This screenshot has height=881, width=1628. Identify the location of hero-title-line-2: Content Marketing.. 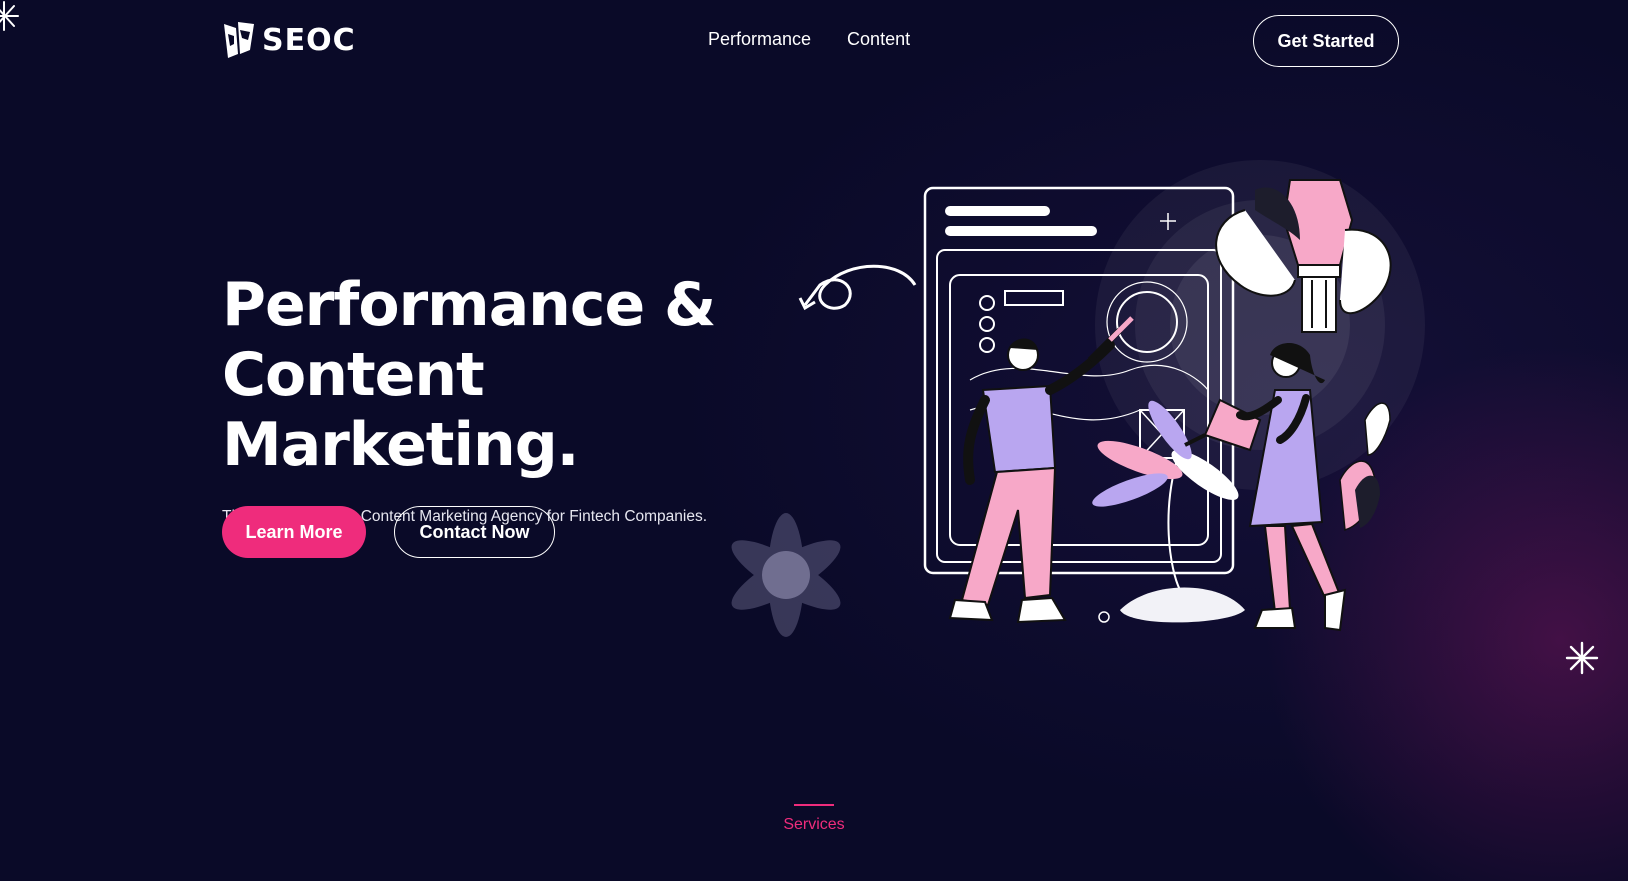
(400, 410).